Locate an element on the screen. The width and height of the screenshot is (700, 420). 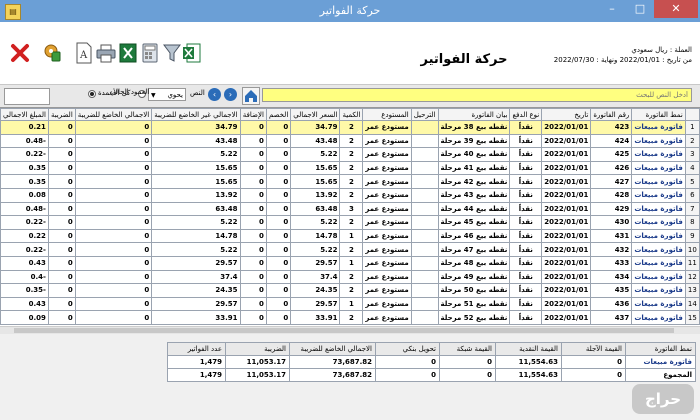
cell-invoice-number: 437 is located at coordinates (611, 317).